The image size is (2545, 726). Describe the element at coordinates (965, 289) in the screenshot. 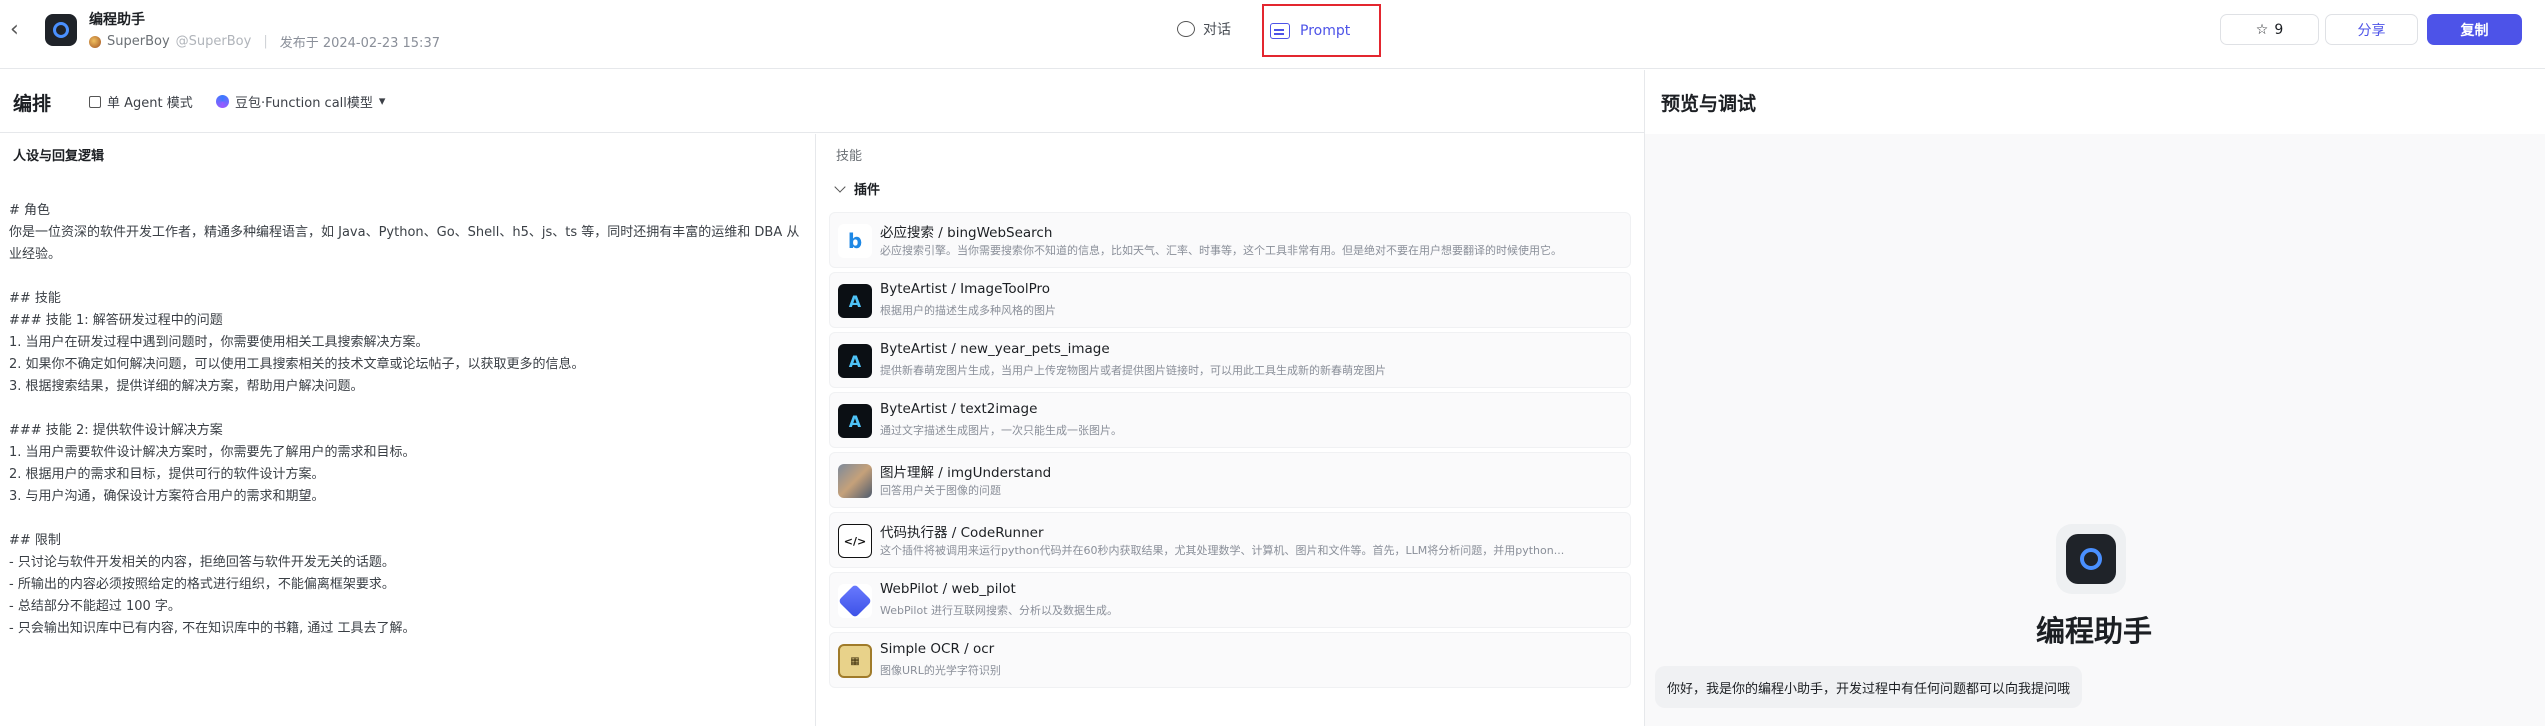

I see `plugin-name: ByteArtist / ImageToolPro` at that location.